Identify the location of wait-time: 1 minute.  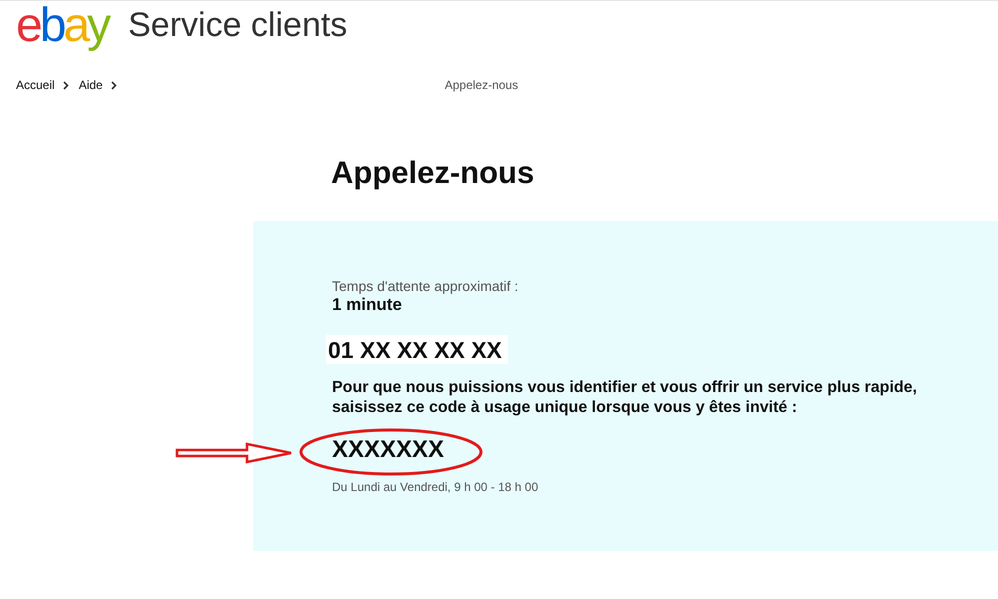
(367, 305).